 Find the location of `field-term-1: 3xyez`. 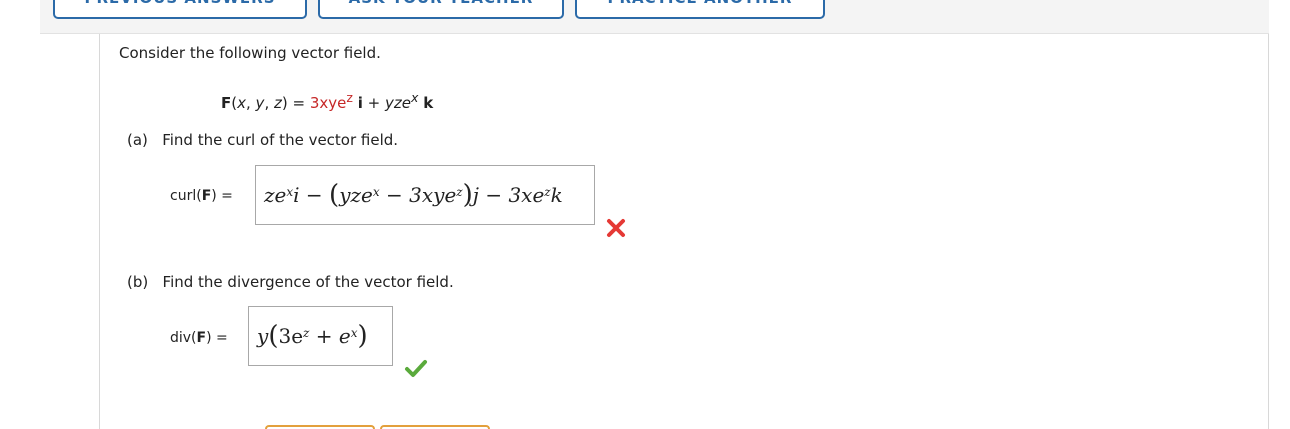

field-term-1: 3xyez is located at coordinates (331, 101).